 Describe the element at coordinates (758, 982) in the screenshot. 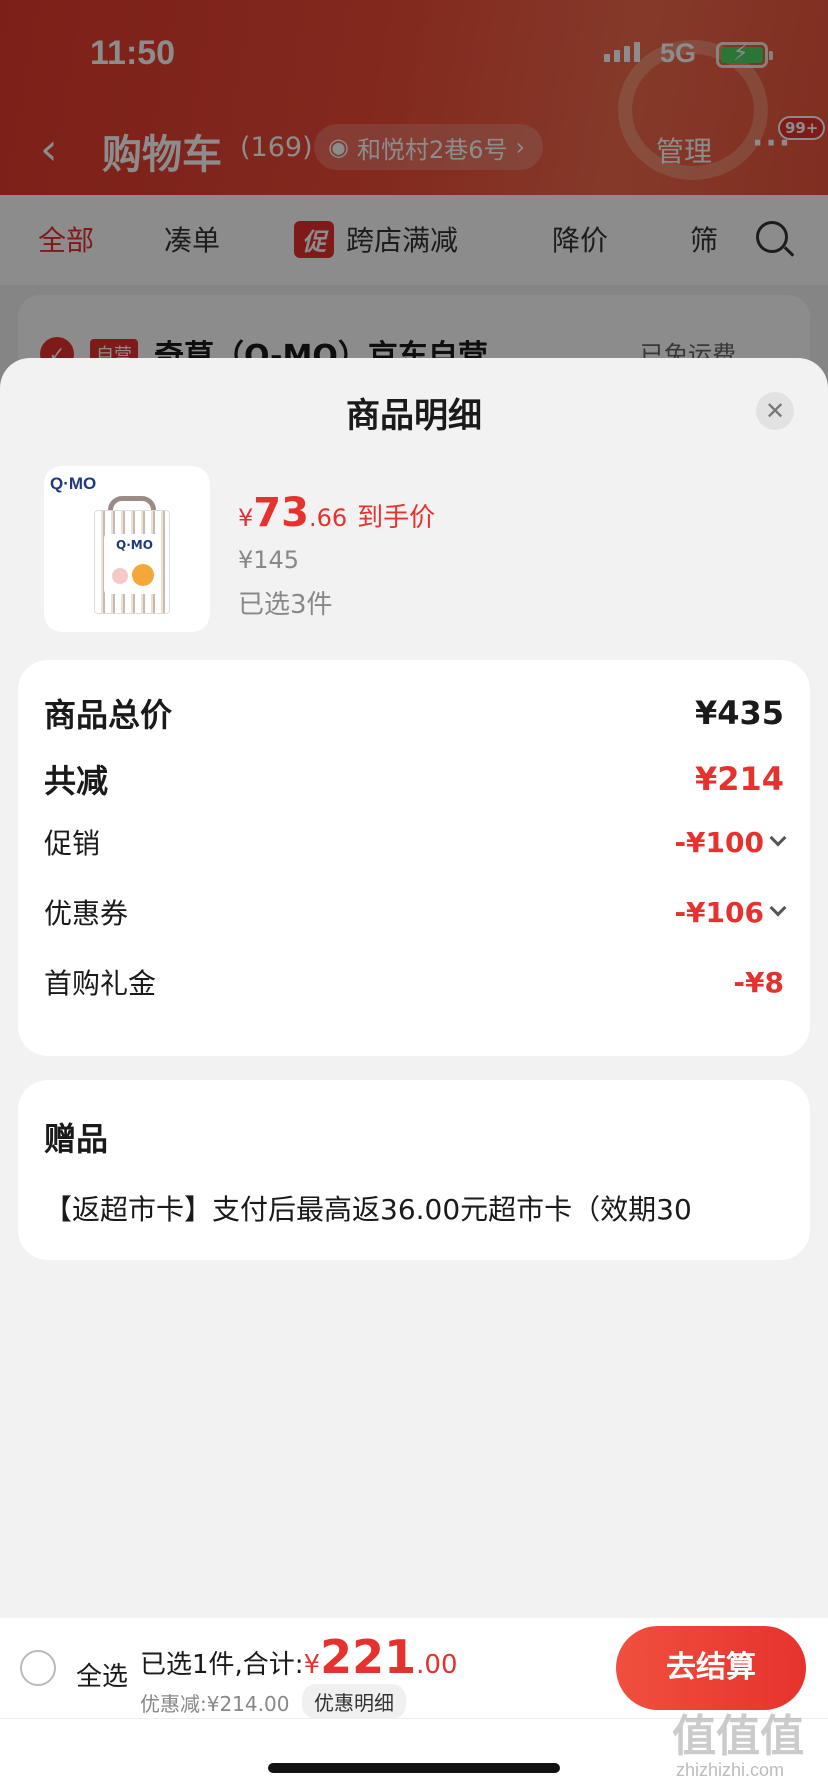

I see `first-purchase-value: -¥8` at that location.